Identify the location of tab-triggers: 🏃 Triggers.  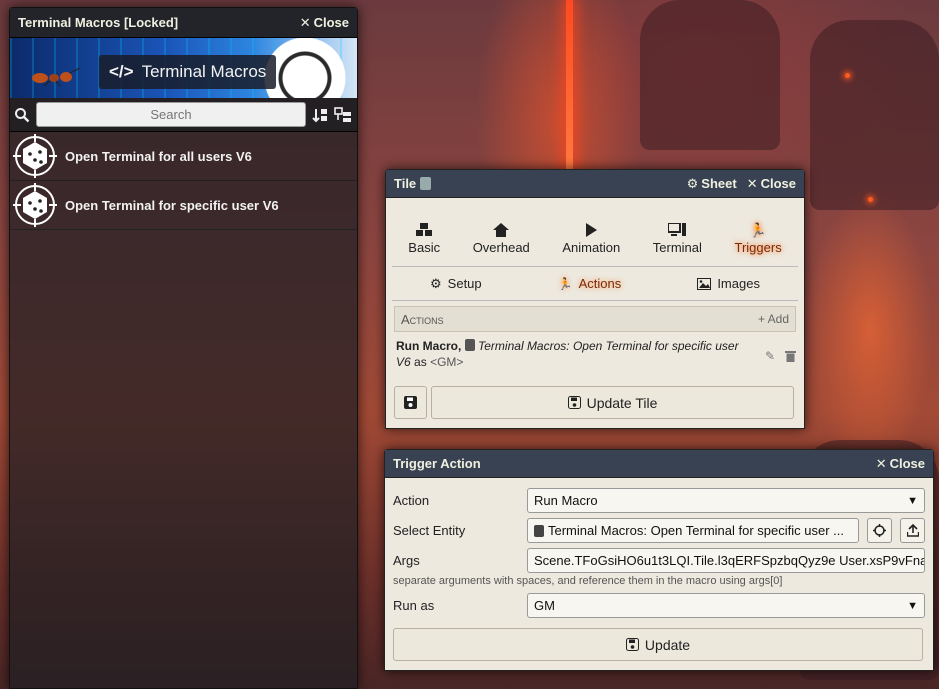
(758, 239).